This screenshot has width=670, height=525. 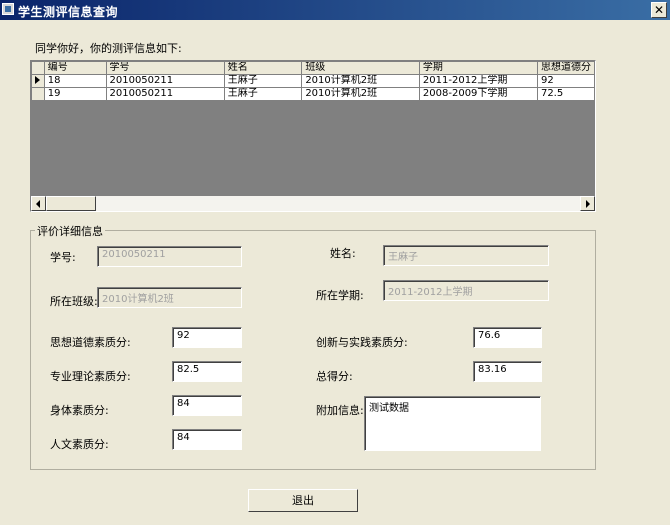 I want to click on moral-score-field: 92, so click(x=207, y=337).